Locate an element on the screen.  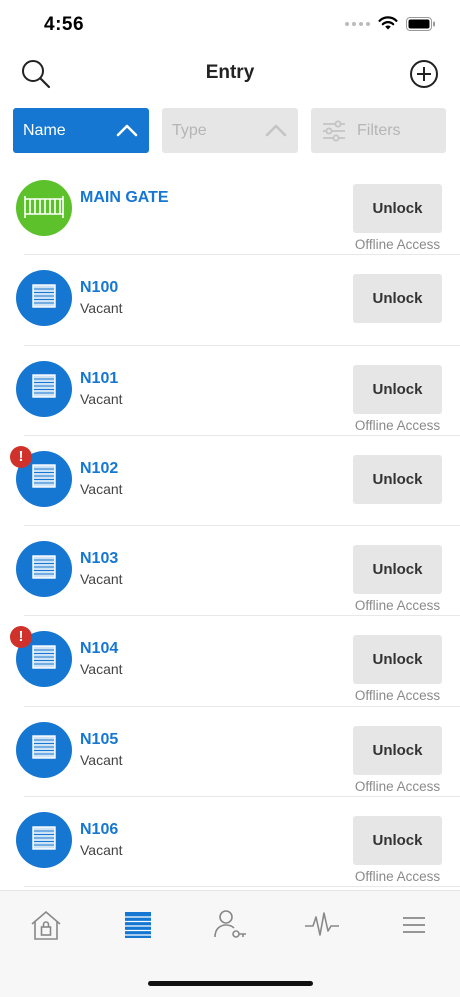
page-title: Entry is located at coordinates (230, 72).